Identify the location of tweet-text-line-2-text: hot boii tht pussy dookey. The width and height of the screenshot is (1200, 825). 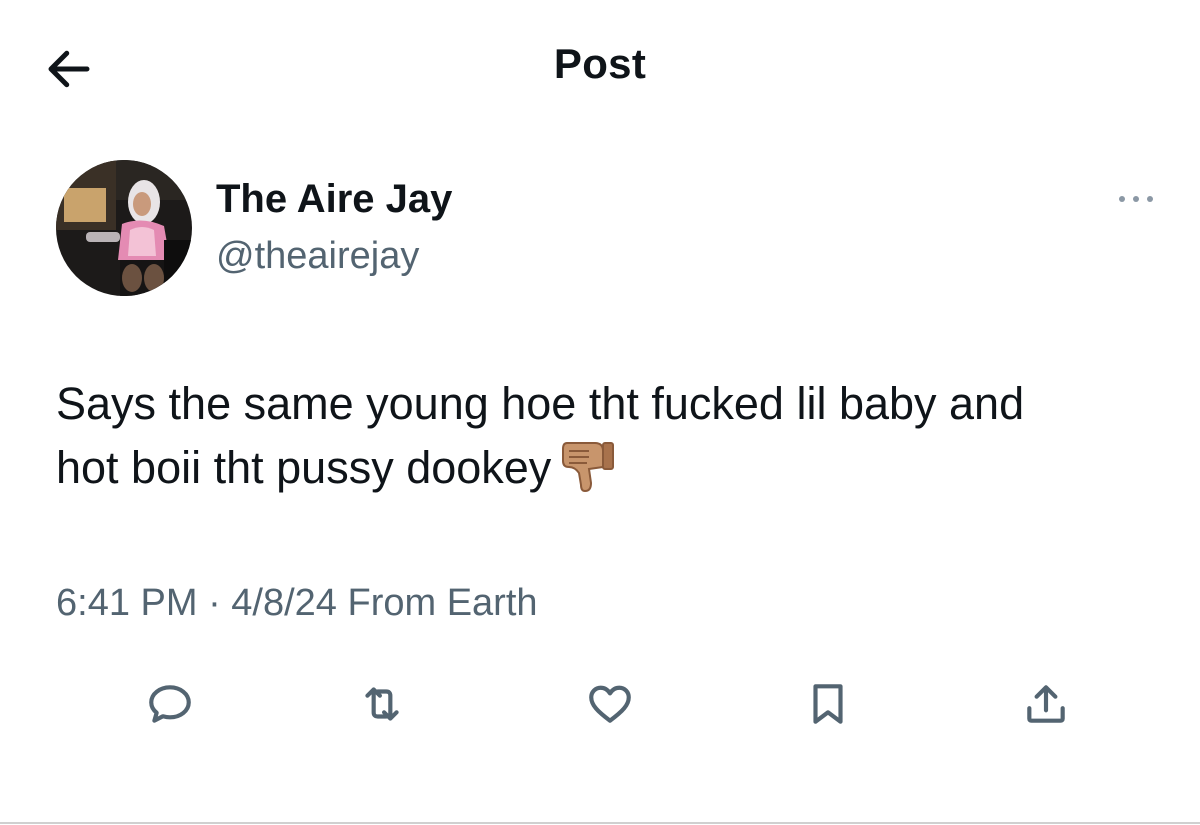
(304, 467).